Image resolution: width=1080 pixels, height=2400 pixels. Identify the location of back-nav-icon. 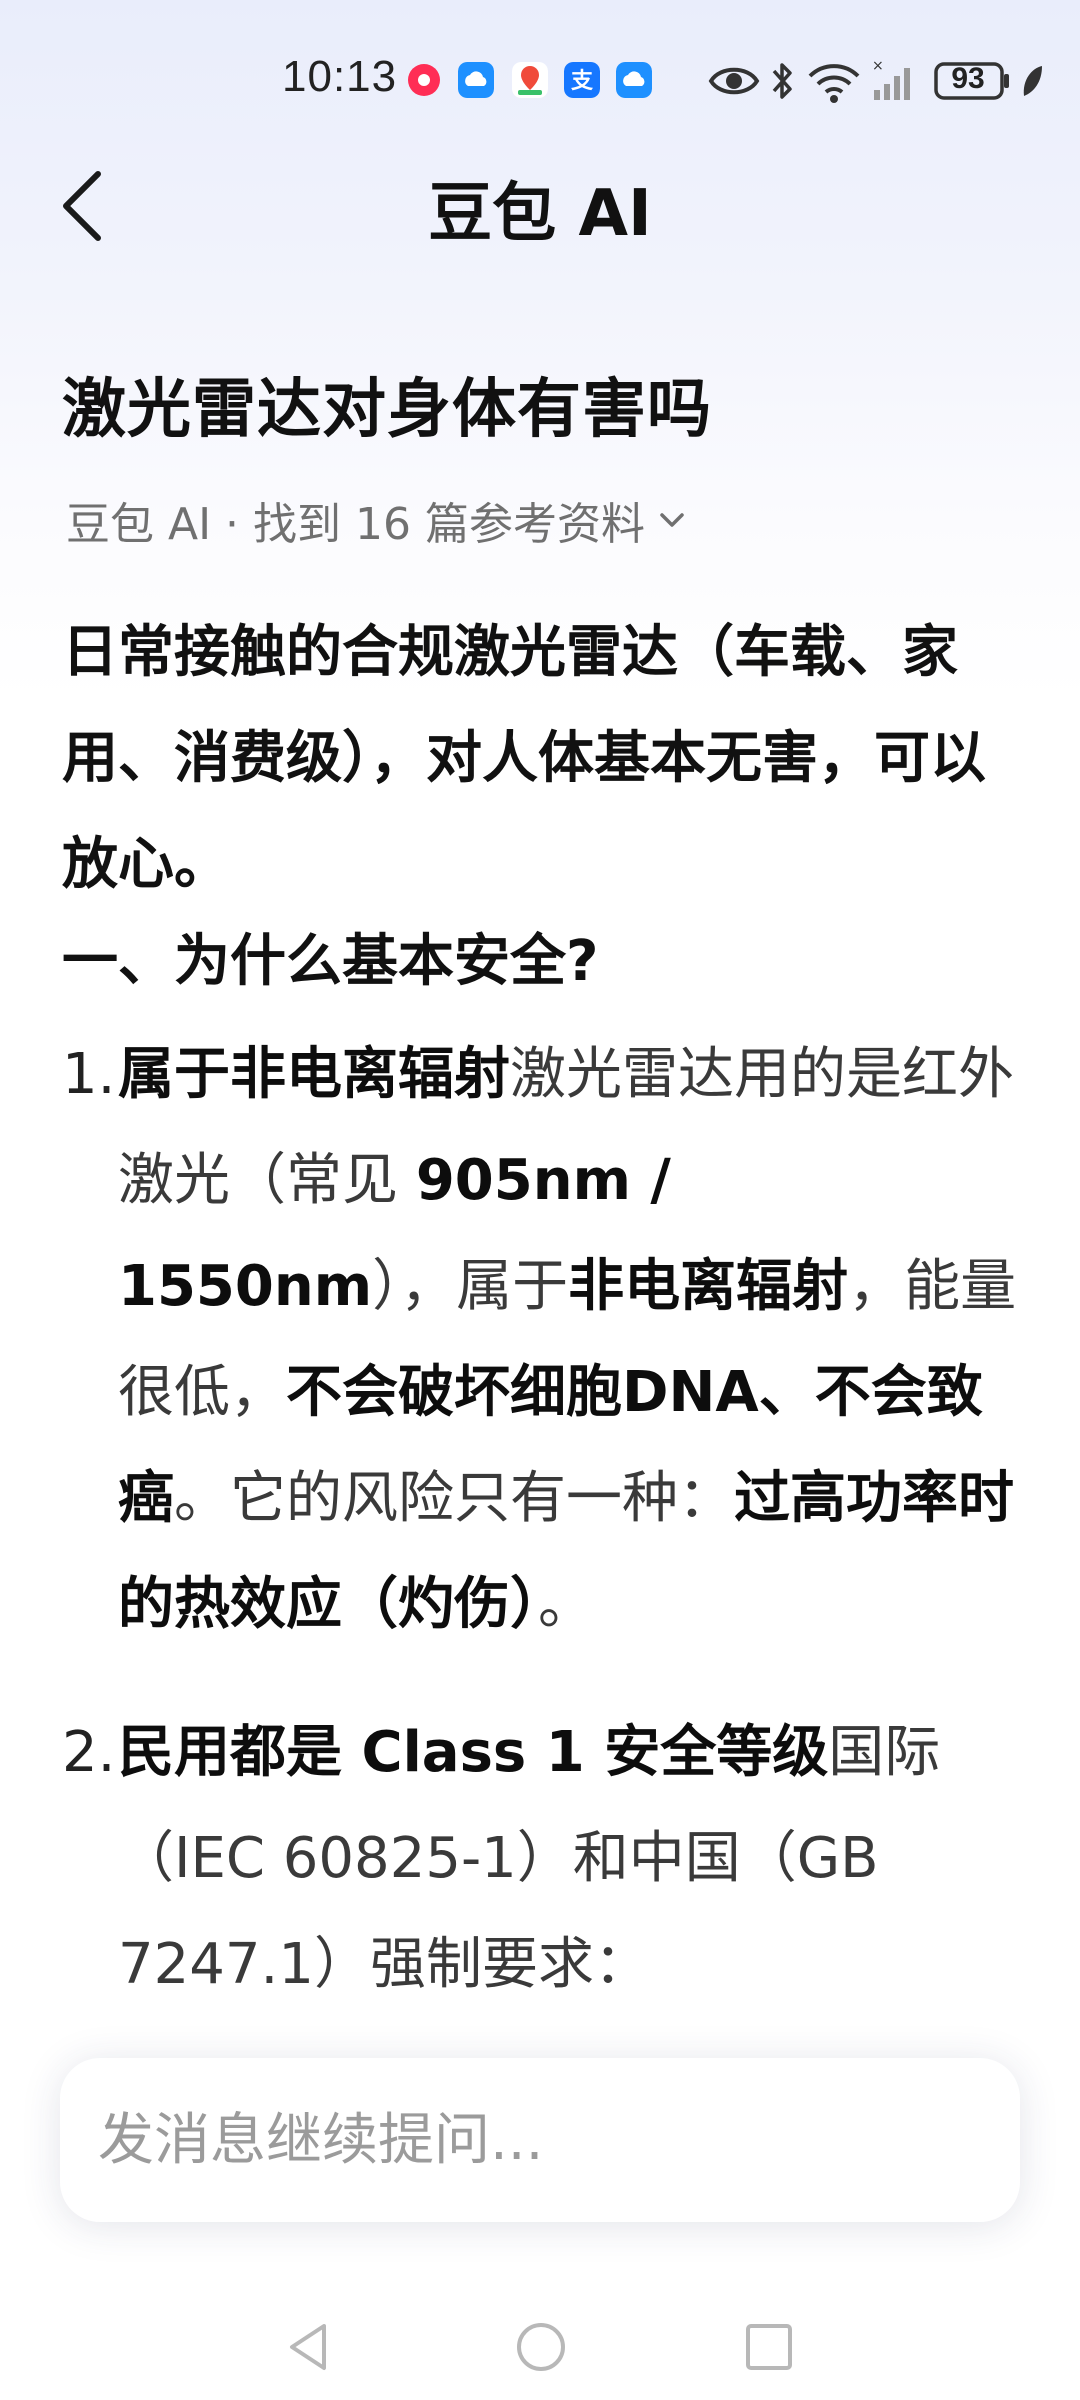
(309, 2347).